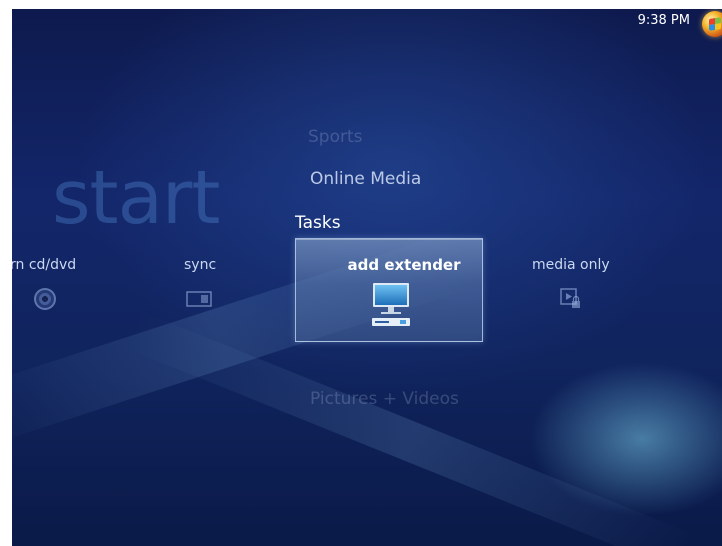  Describe the element at coordinates (365, 179) in the screenshot. I see `menu-category-online-media: Online Media` at that location.